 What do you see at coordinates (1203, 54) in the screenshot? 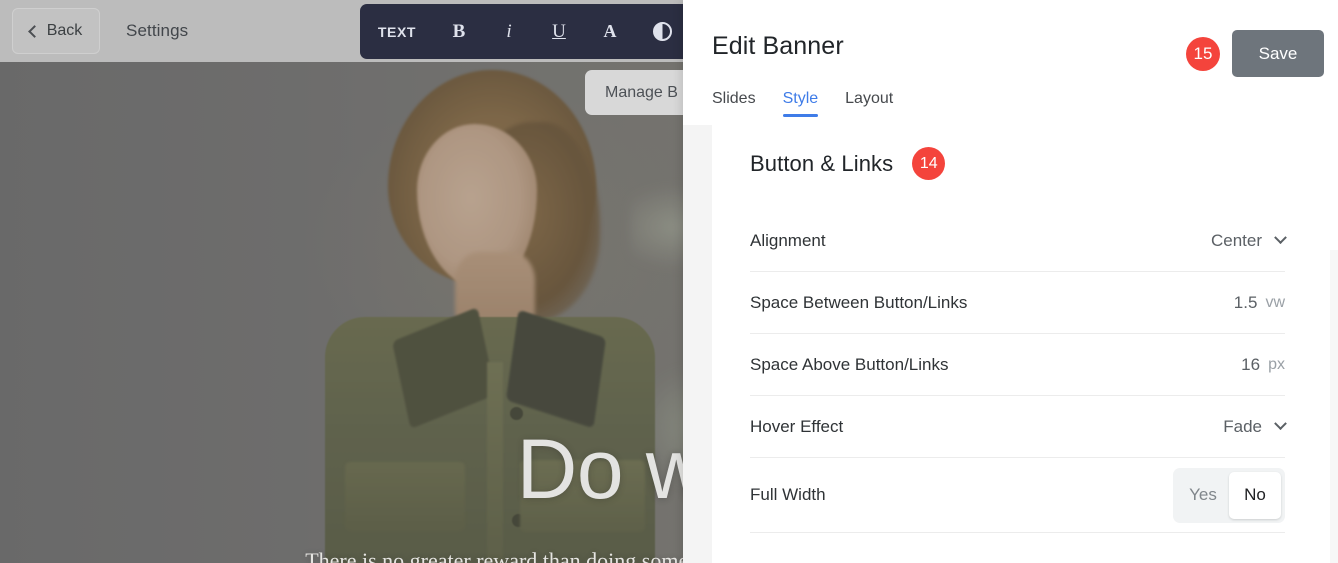
I see `status-badge-header: 15` at bounding box center [1203, 54].